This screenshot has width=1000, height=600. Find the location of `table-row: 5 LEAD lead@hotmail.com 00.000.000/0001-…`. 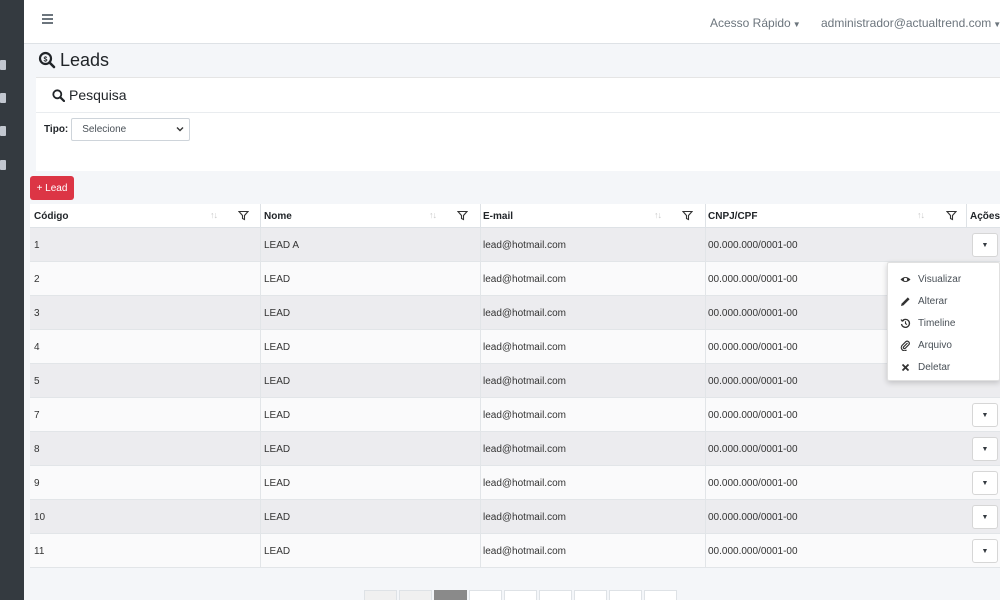

table-row: 5 LEAD lead@hotmail.com 00.000.000/0001-… is located at coordinates (515, 381).